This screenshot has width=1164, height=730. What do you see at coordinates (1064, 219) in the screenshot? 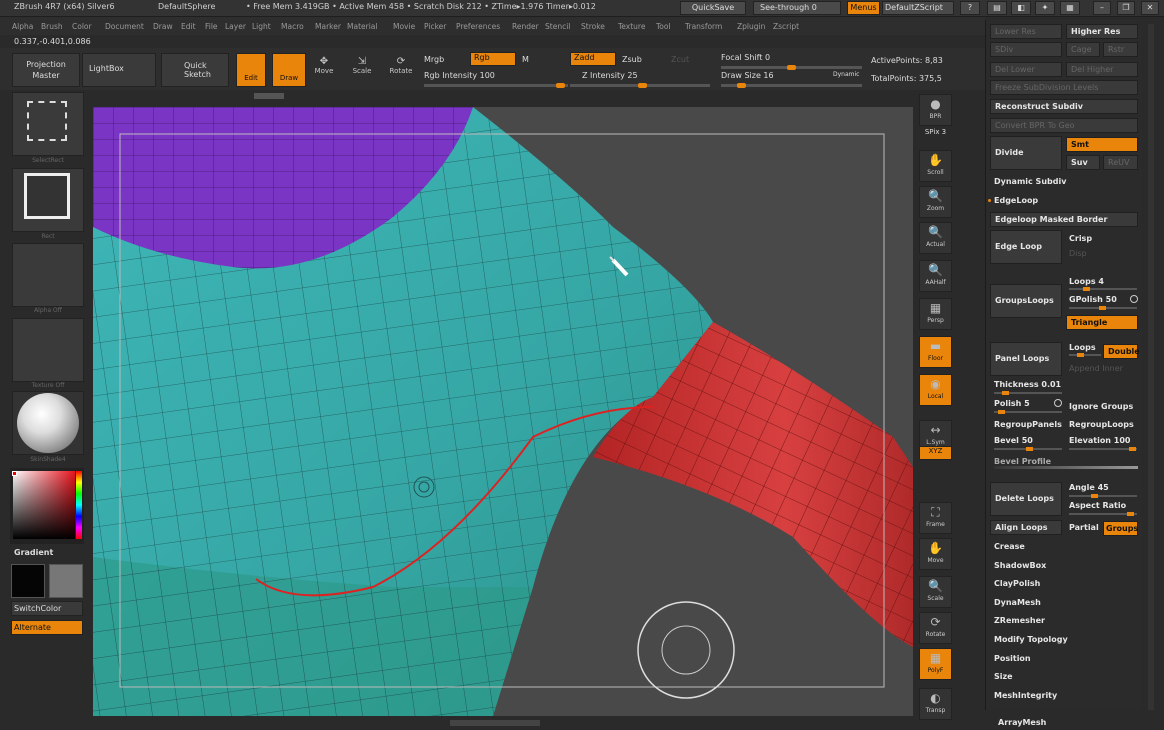
I see `edgeloop-masked-border-button: Edgeloop Masked Border` at bounding box center [1064, 219].